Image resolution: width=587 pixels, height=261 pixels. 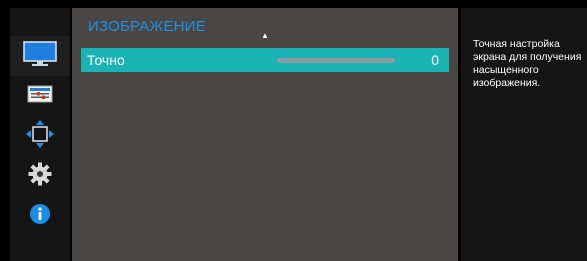 I want to click on sidebar, so click(x=40, y=134).